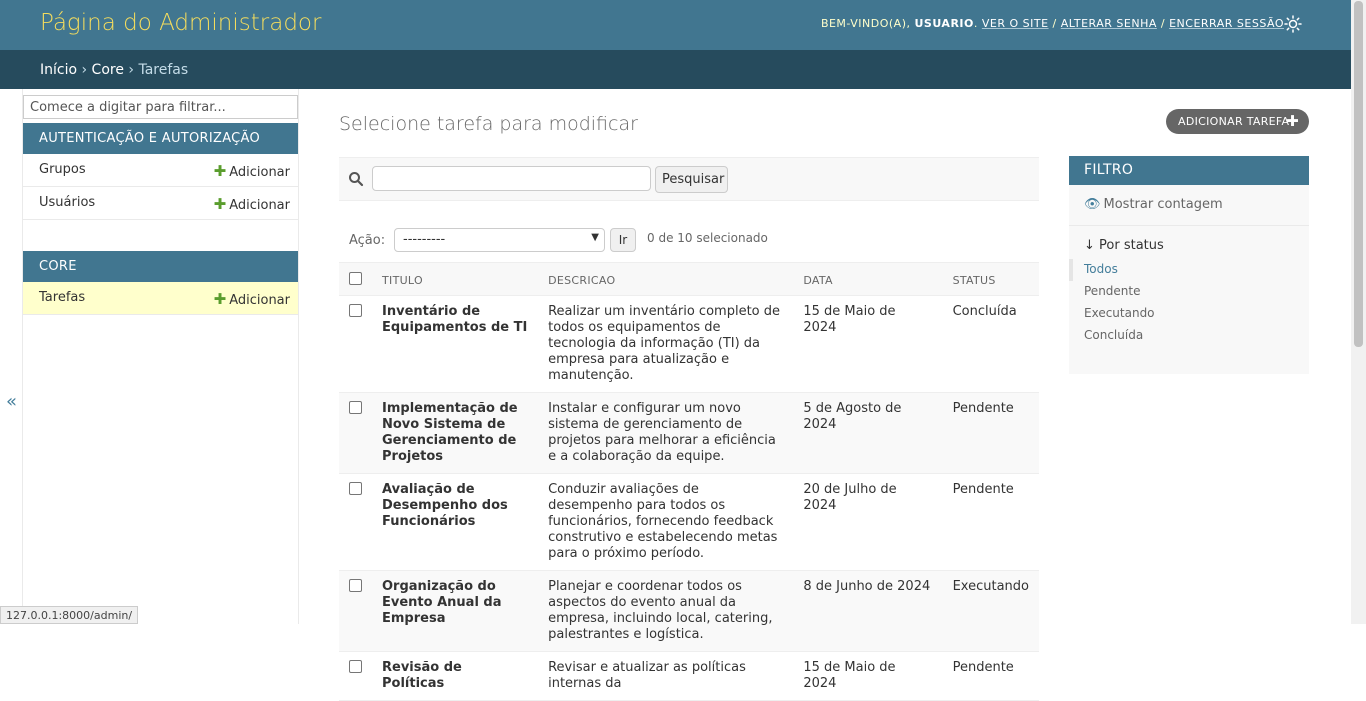  Describe the element at coordinates (160, 170) in the screenshot. I see `sidebar-item-grupos: Grupos ✚ Adicionar` at that location.